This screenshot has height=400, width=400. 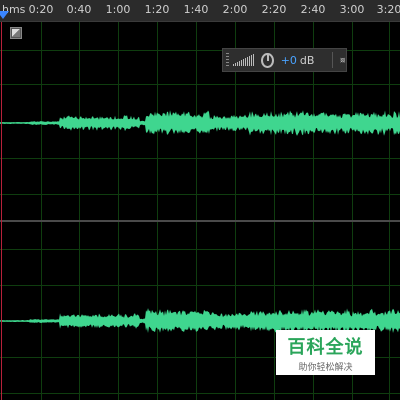 What do you see at coordinates (333, 60) in the screenshot?
I see `hud-separator` at bounding box center [333, 60].